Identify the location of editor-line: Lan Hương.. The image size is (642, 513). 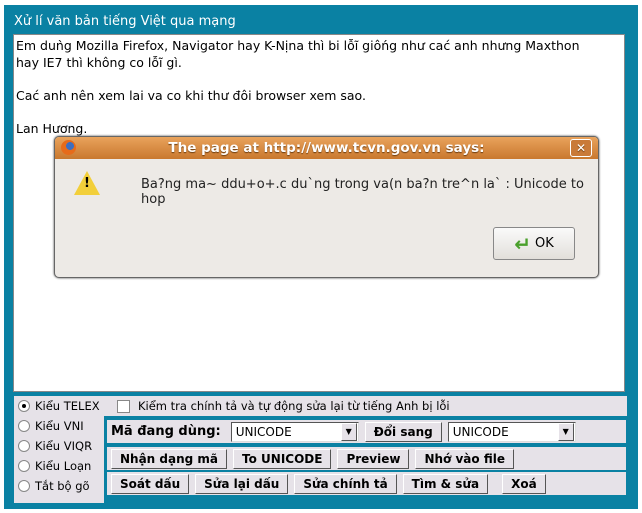
(52, 128).